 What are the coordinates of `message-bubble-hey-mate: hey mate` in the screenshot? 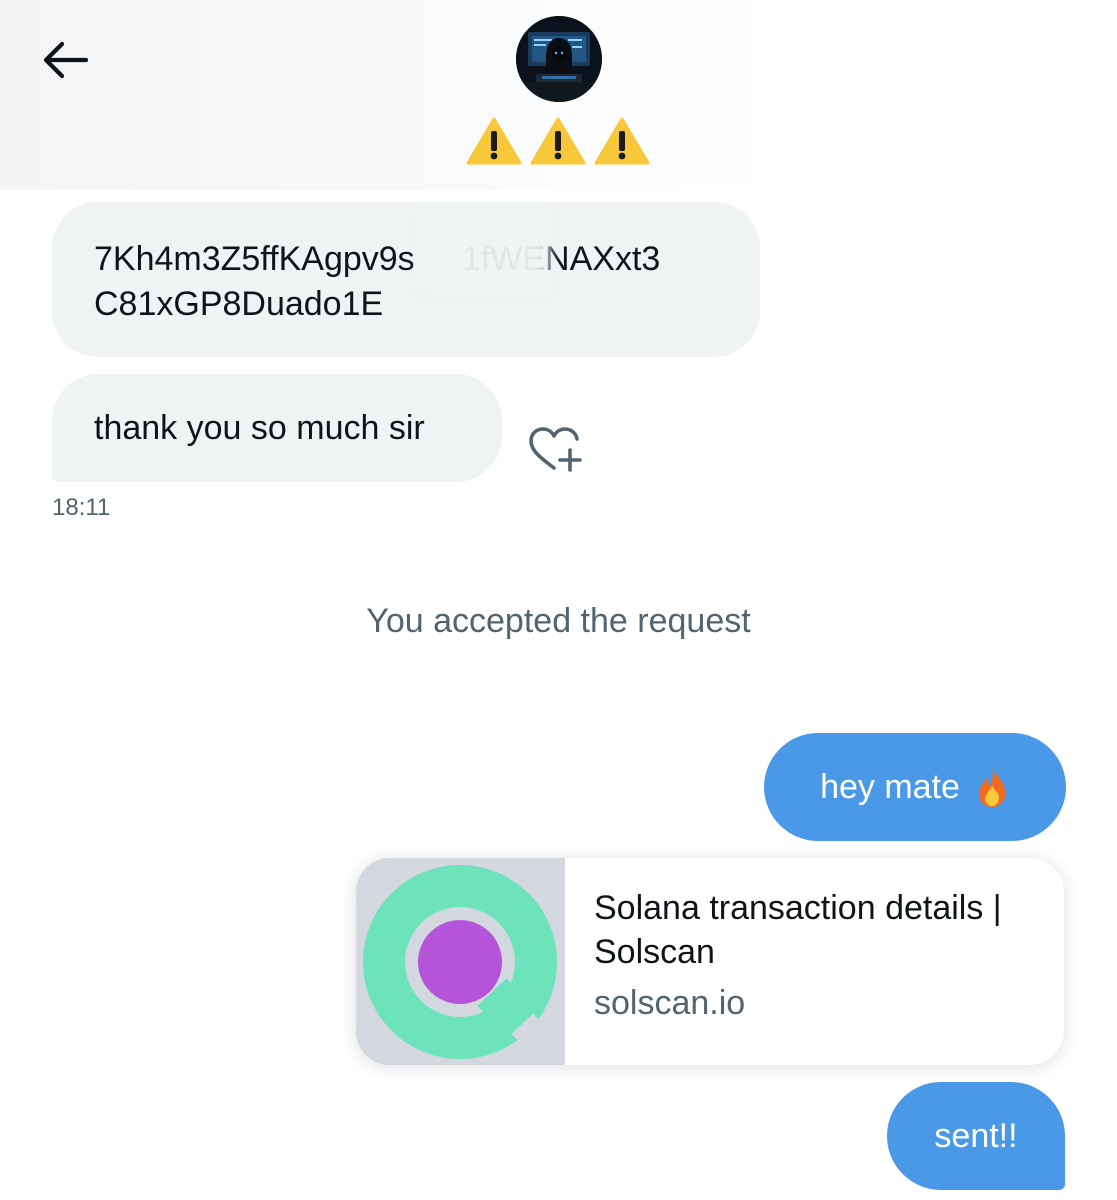 It's located at (915, 787).